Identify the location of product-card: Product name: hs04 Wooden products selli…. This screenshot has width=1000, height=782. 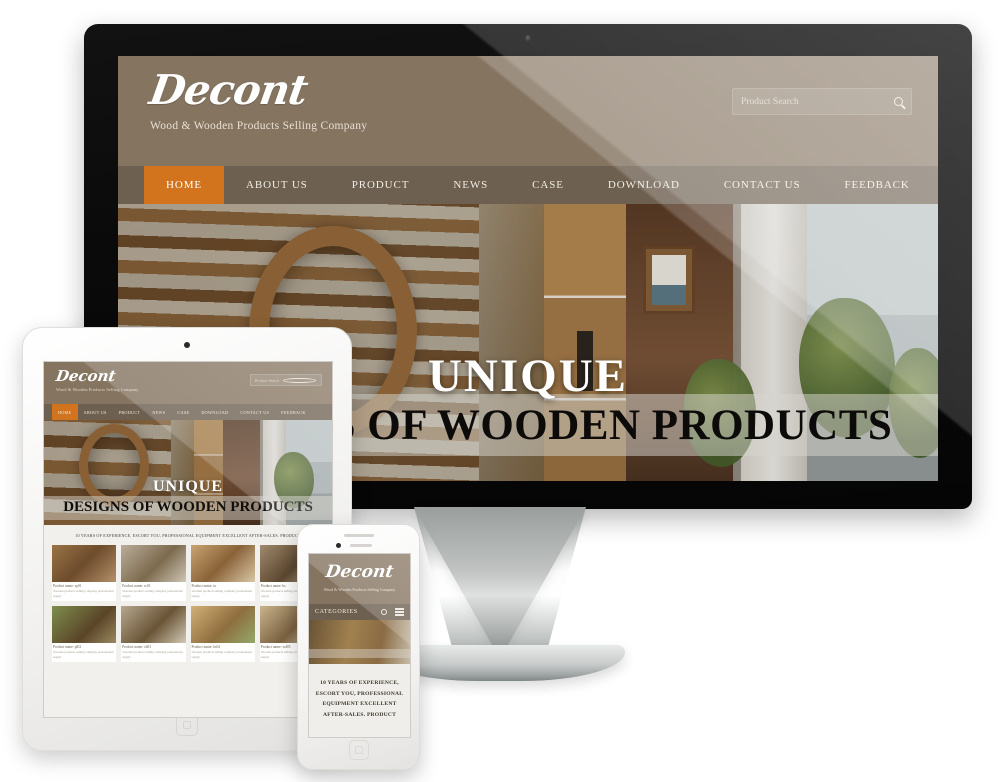
(222, 633).